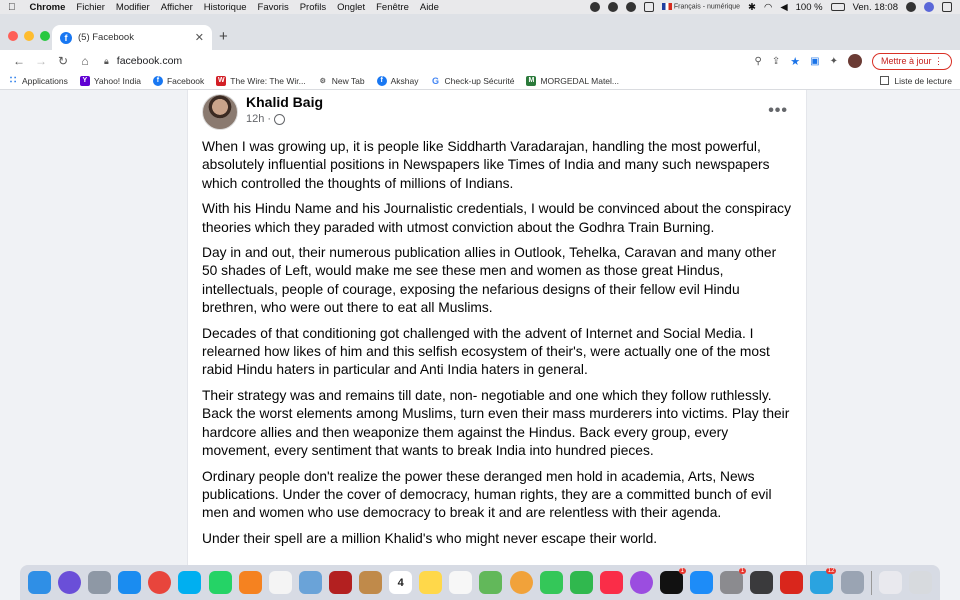 The width and height of the screenshot is (960, 600). What do you see at coordinates (920, 582) in the screenshot?
I see `trash-icon` at bounding box center [920, 582].